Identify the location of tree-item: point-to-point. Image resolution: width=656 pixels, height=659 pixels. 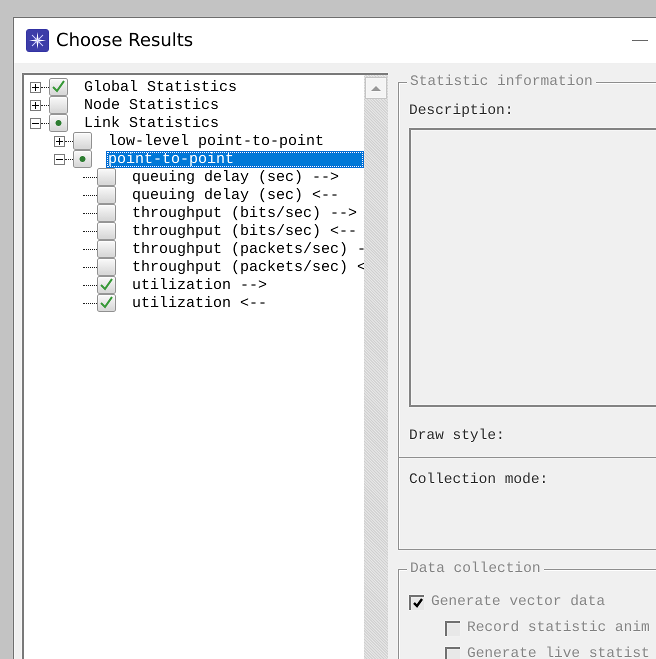
(235, 159).